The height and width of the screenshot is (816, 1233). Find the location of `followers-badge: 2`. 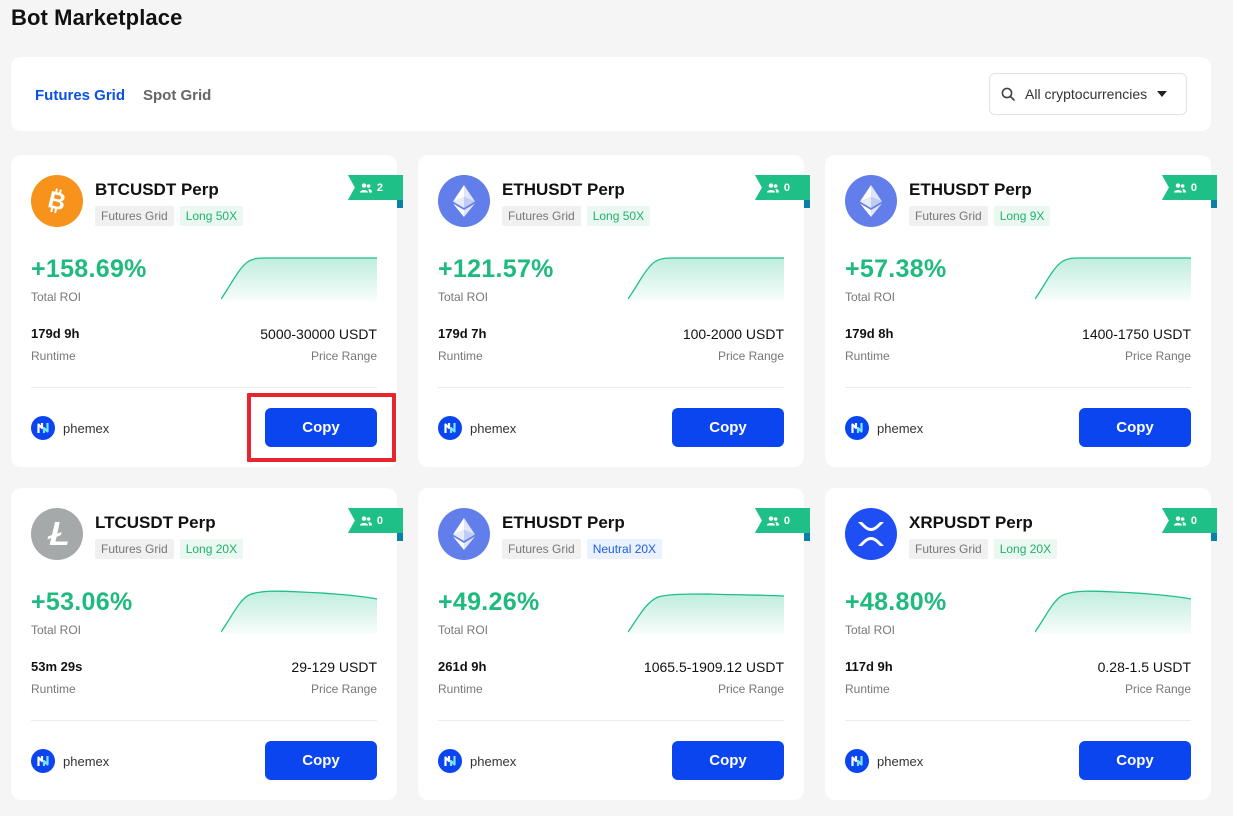

followers-badge: 2 is located at coordinates (375, 187).